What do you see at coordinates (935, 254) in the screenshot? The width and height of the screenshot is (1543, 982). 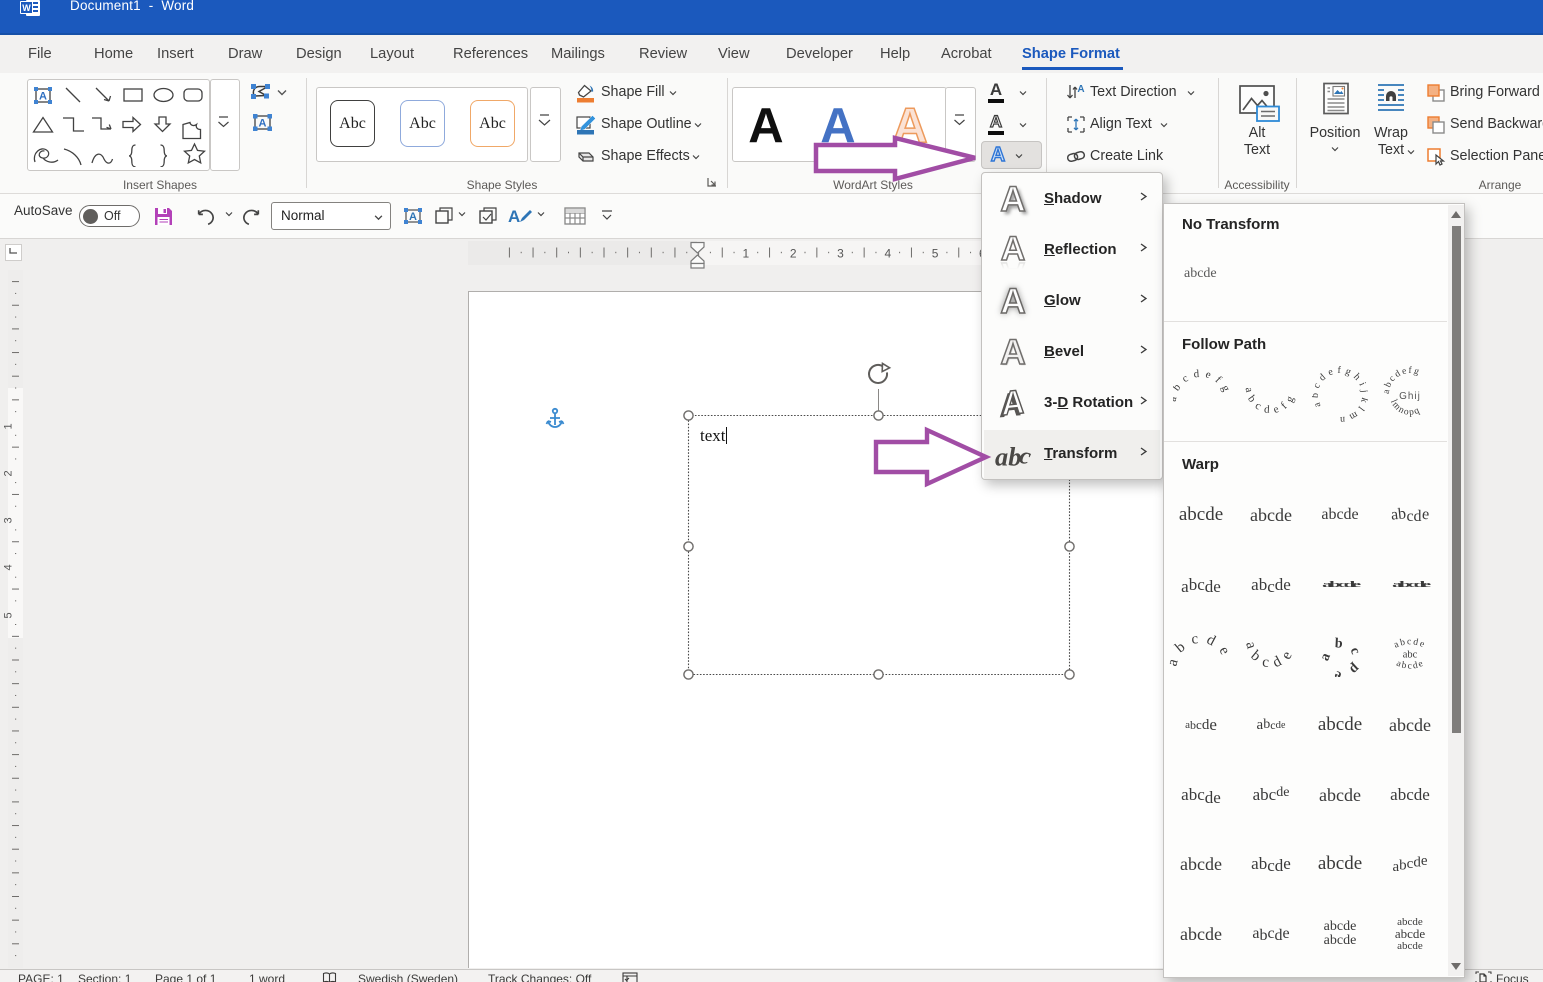 I see `svg-text: 5` at bounding box center [935, 254].